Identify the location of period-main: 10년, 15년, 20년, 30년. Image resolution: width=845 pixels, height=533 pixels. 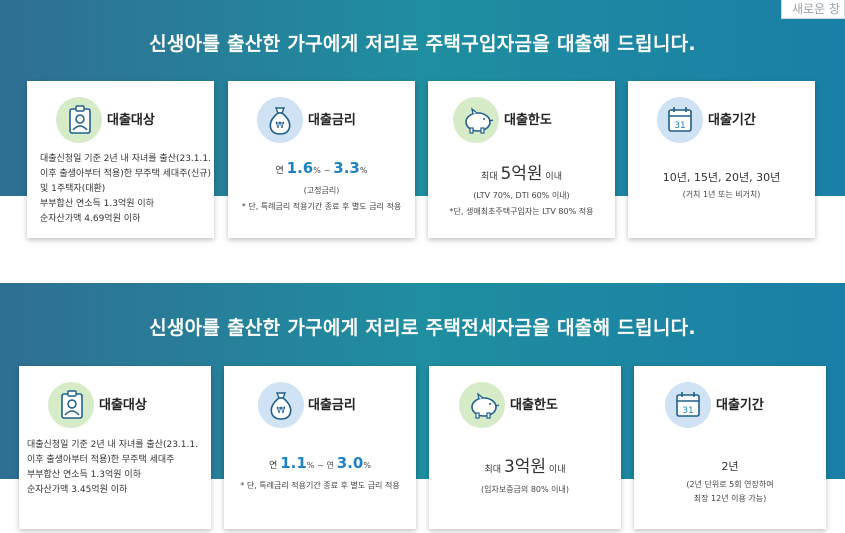
(721, 177).